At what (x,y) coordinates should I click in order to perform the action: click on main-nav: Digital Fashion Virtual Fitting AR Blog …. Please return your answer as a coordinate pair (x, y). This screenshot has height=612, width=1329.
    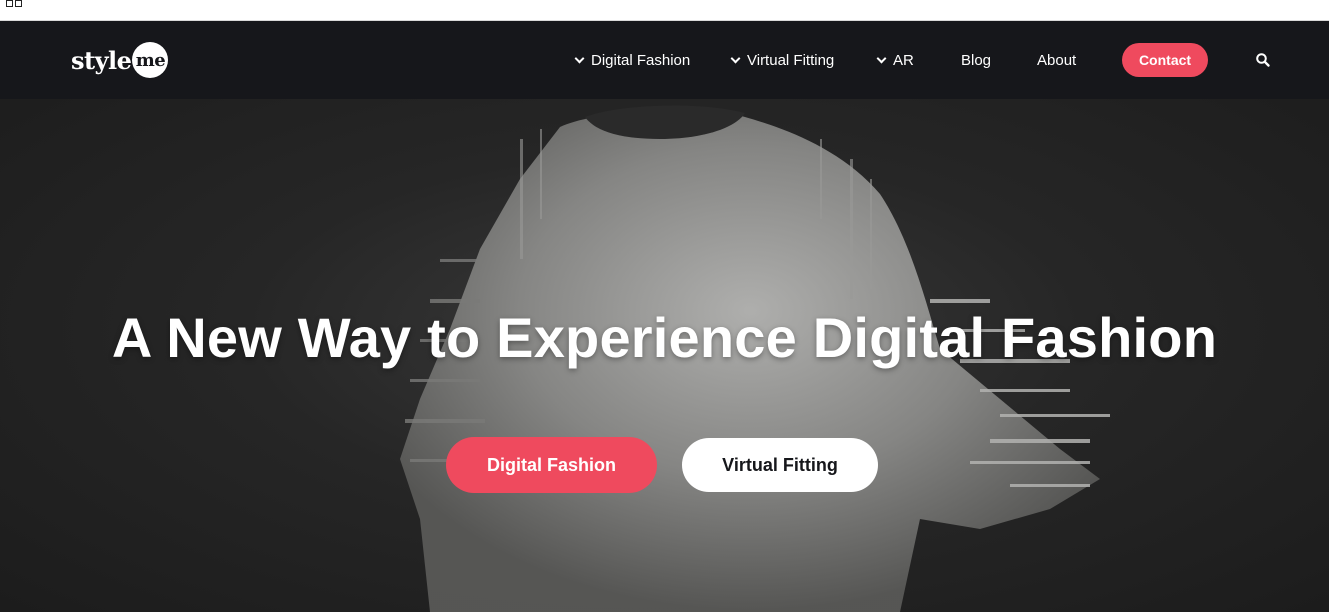
    Looking at the image, I should click on (664, 60).